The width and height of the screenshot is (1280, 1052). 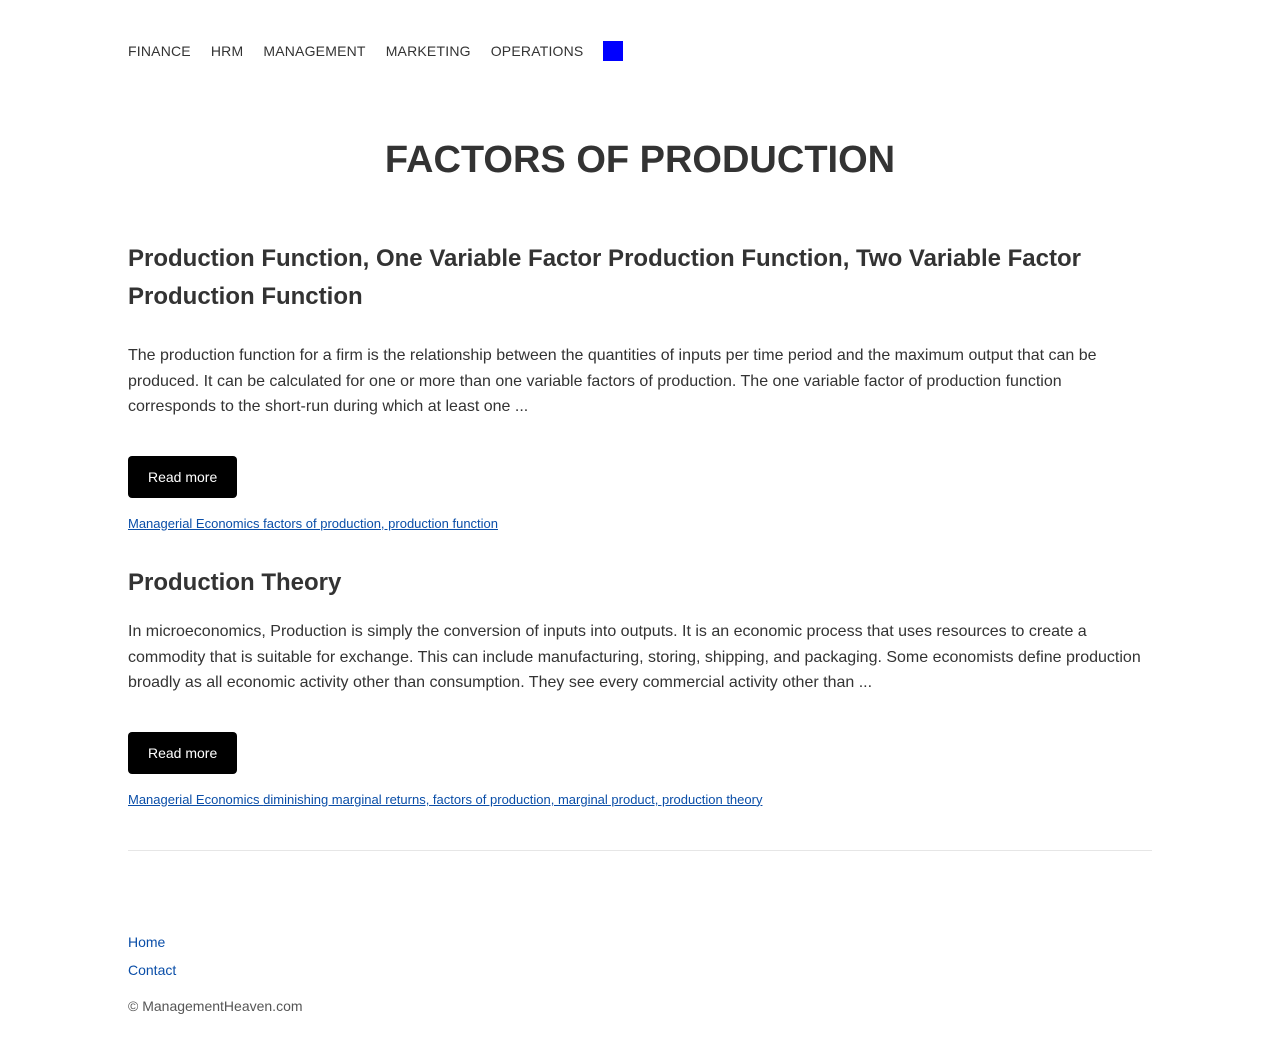 I want to click on footer-divider, so click(x=640, y=850).